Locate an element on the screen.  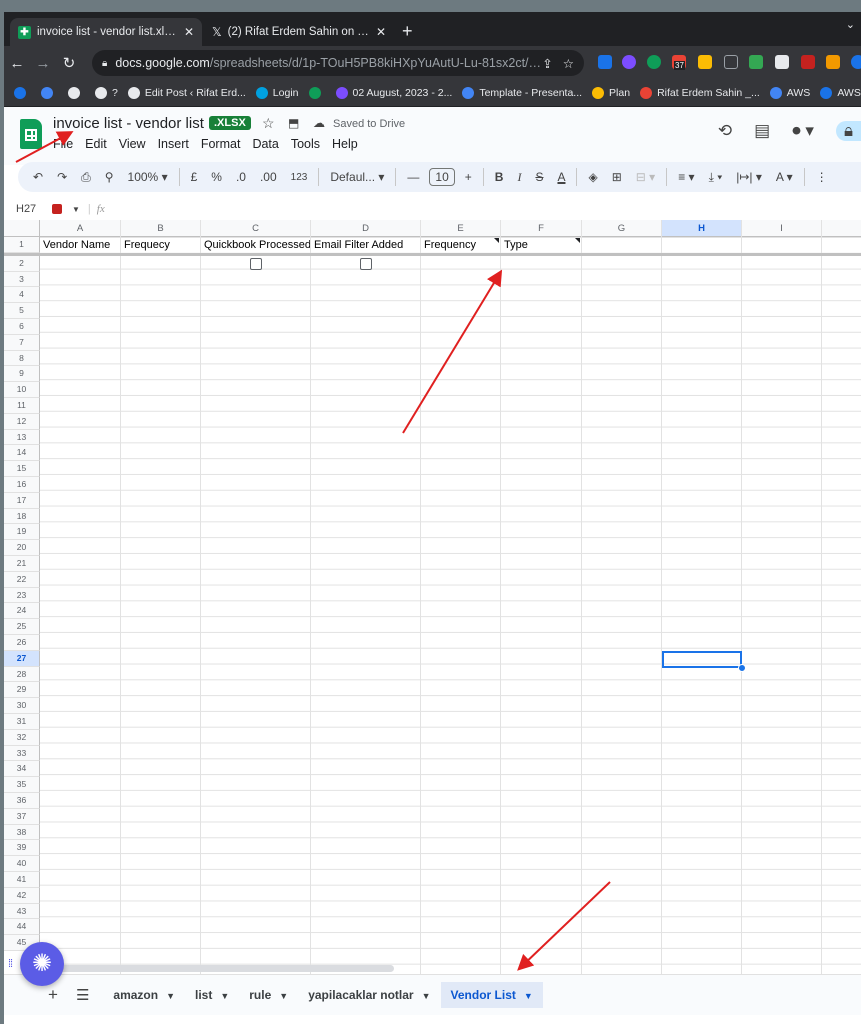
sheets-logo-icon is located at coordinates (31, 134).